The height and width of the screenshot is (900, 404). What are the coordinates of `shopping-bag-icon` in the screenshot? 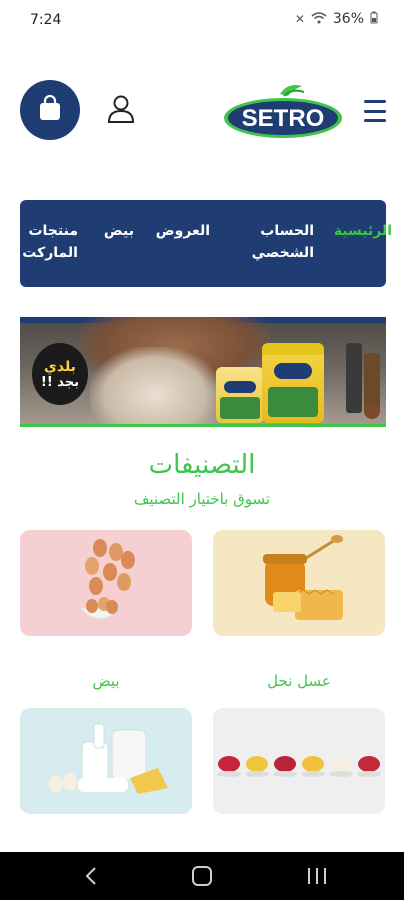 It's located at (50, 110).